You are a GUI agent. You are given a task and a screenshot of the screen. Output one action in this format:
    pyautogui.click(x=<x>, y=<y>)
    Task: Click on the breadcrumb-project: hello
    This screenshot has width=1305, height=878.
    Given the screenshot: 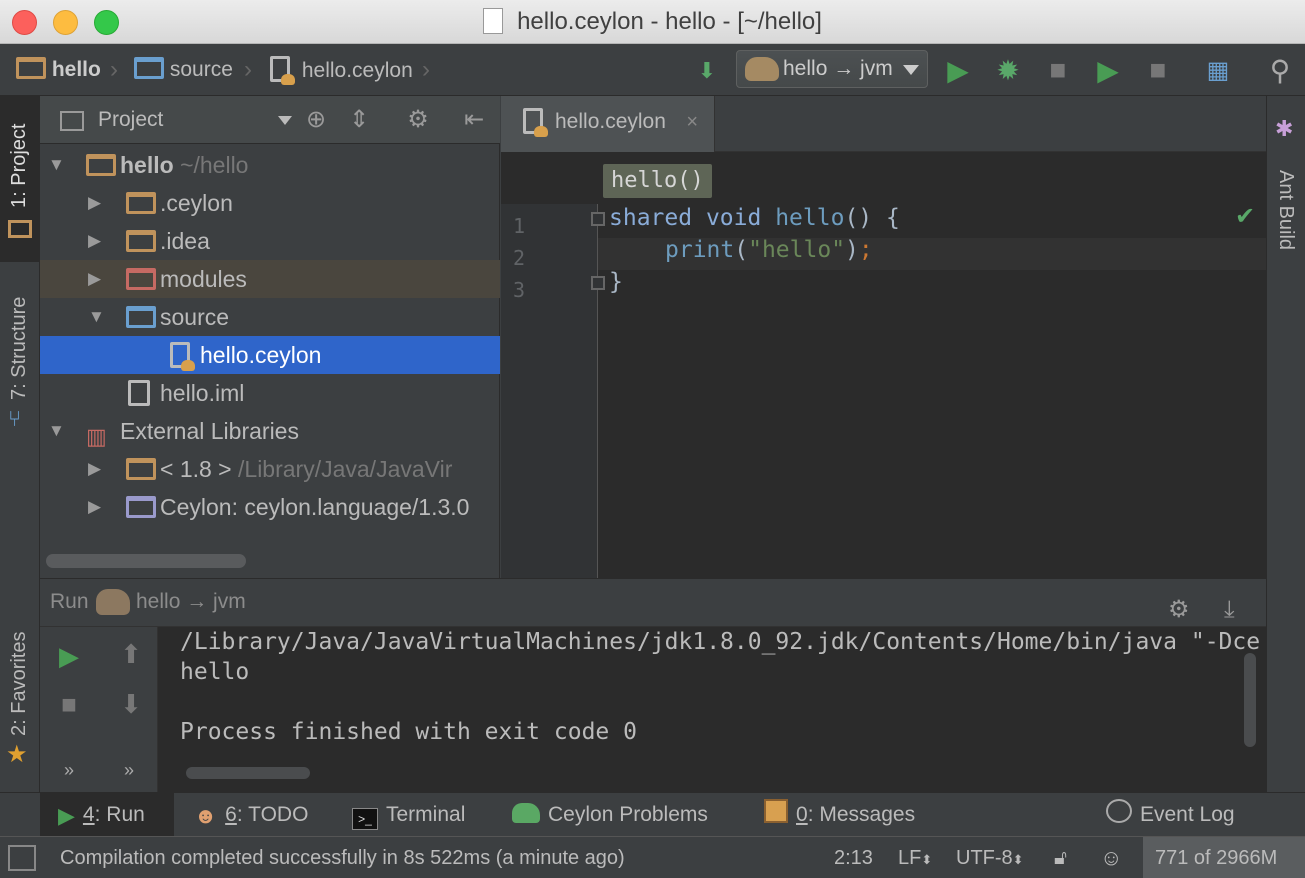 What is the action you would take?
    pyautogui.click(x=58, y=70)
    